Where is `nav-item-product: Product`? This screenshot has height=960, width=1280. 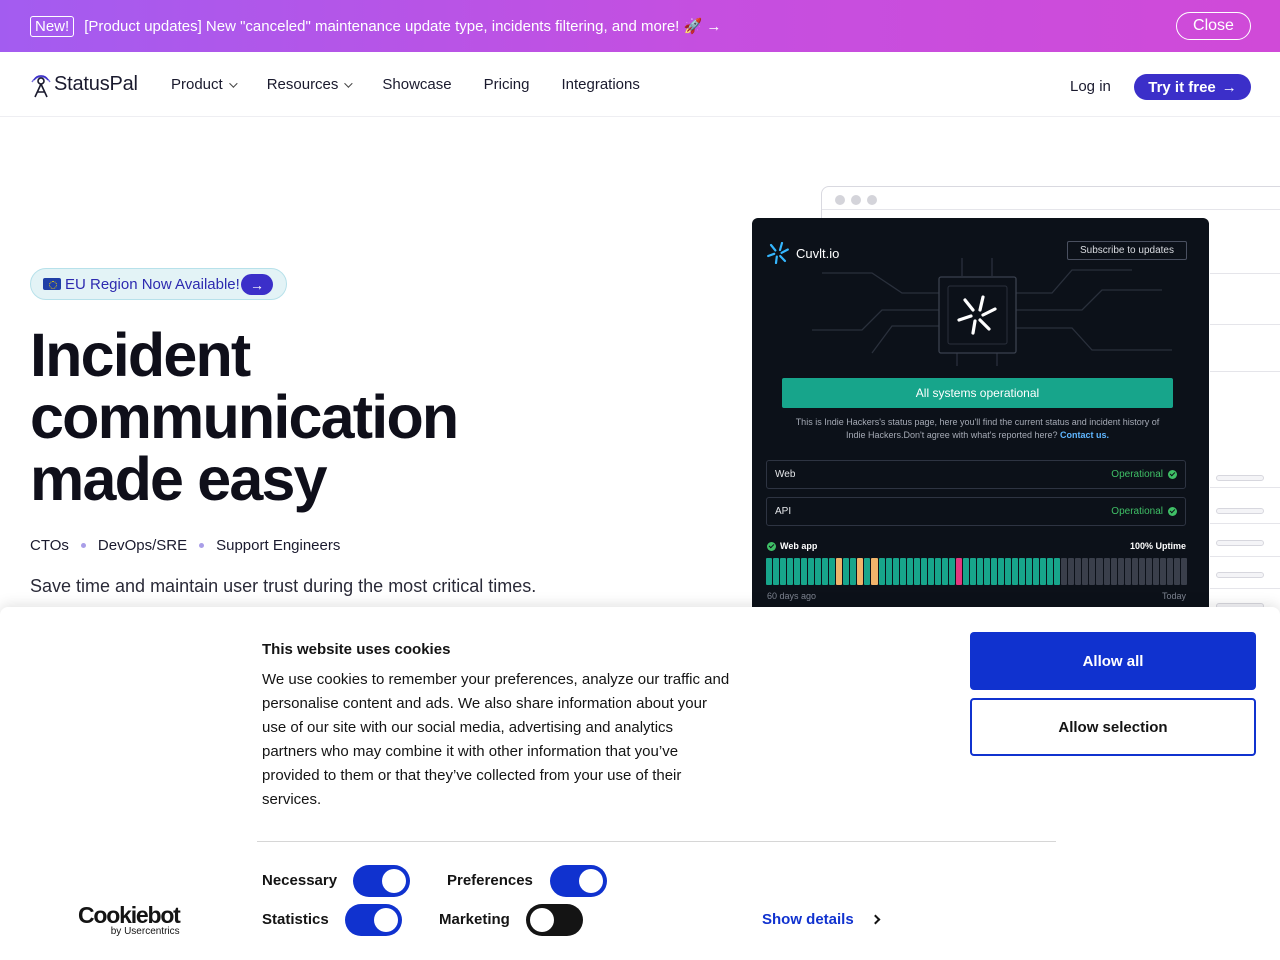
nav-item-product: Product is located at coordinates (204, 84).